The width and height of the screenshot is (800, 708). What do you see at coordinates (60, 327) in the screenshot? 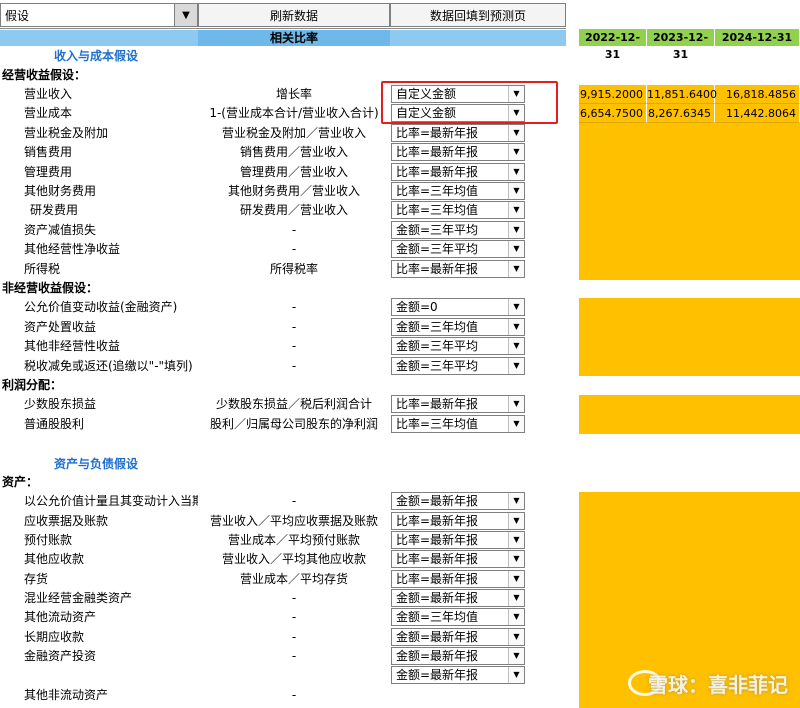
I see `row-label: 资产处置收益` at bounding box center [60, 327].